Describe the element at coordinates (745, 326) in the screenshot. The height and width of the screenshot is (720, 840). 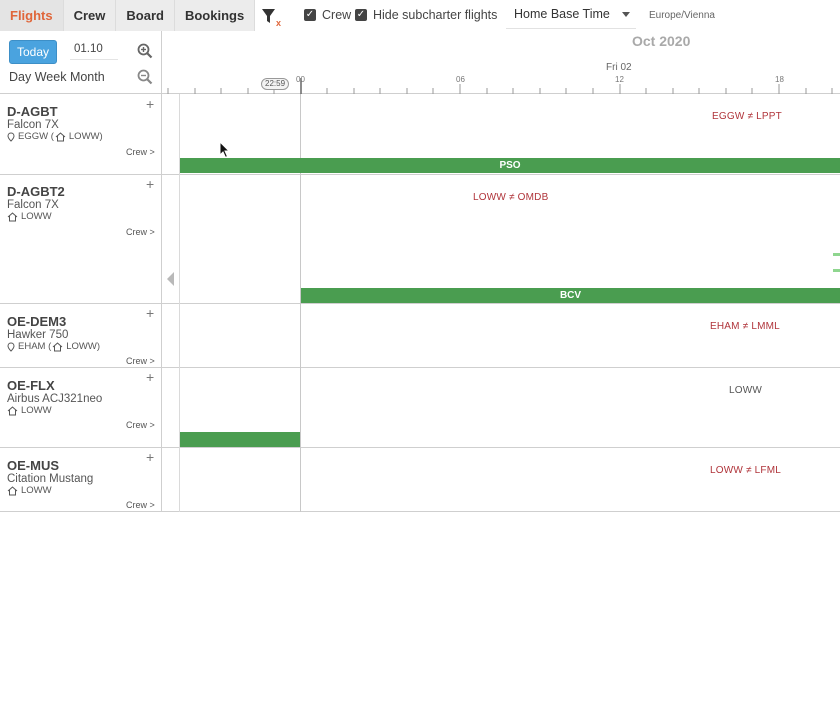
I see `flight-route: EHAM ≠ LMML` at that location.